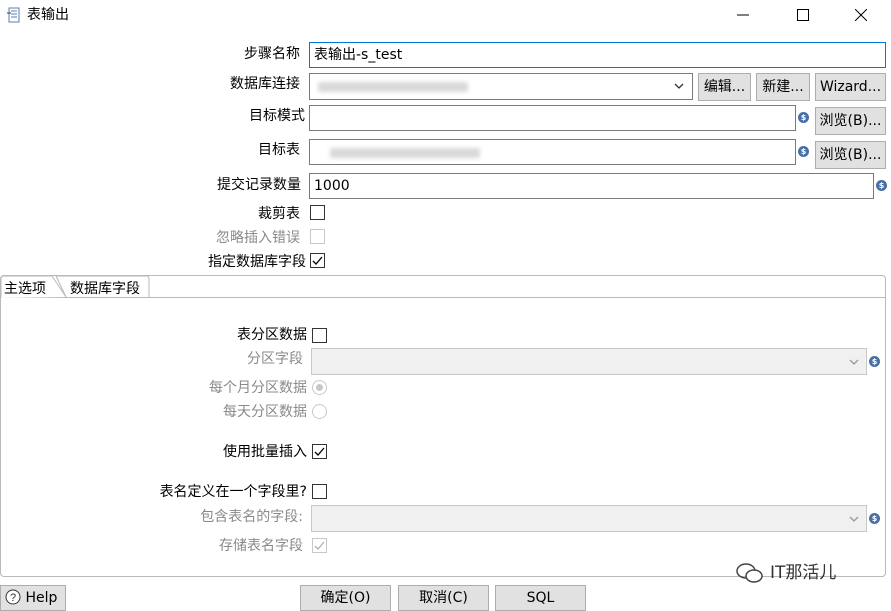 The height and width of the screenshot is (611, 891). Describe the element at coordinates (275, 359) in the screenshot. I see `partition-field-label: 分区字段` at that location.